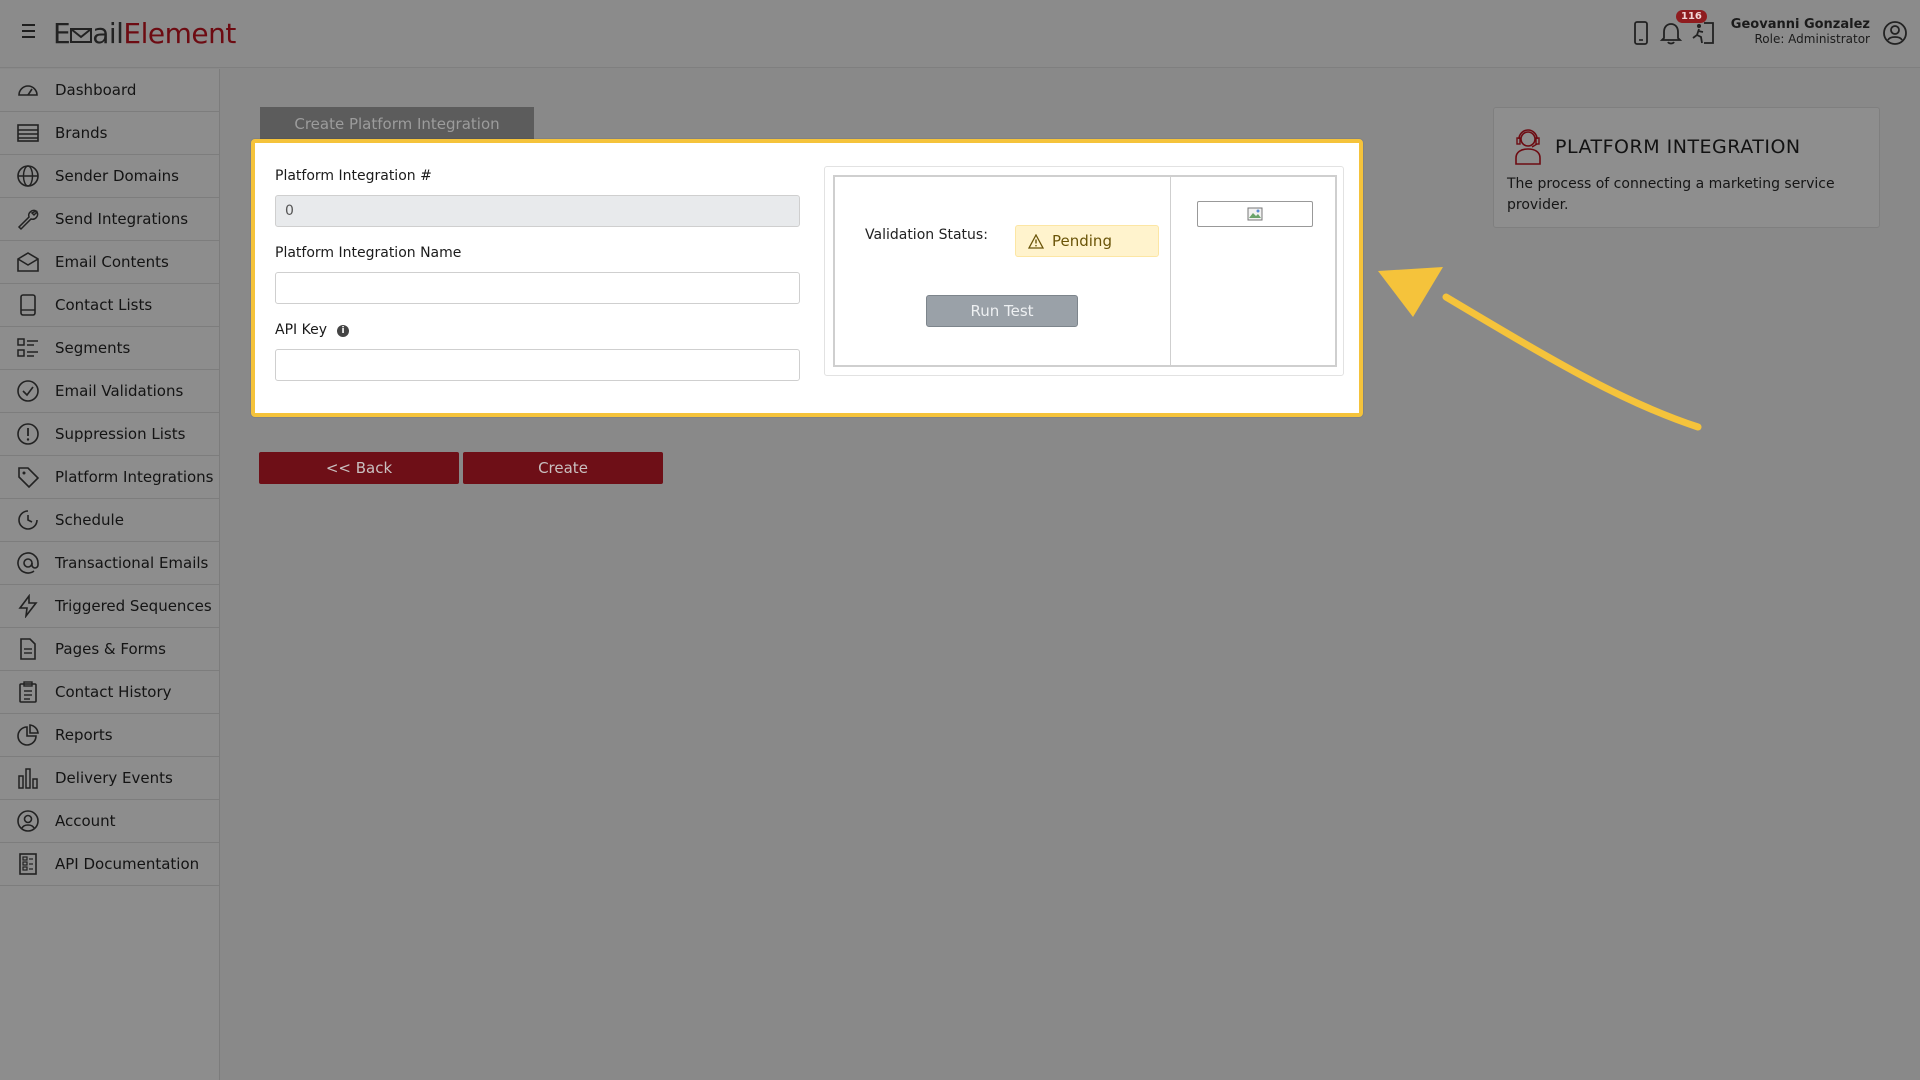  Describe the element at coordinates (28, 348) in the screenshot. I see `list-icon` at that location.